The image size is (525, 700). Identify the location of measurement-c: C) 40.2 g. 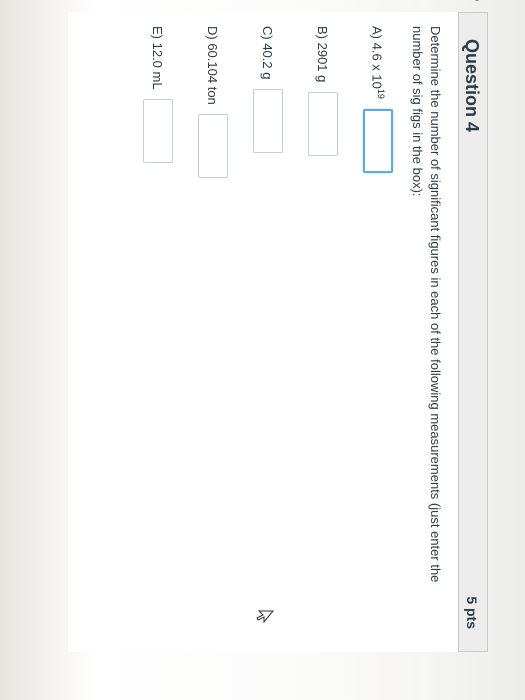
(268, 90).